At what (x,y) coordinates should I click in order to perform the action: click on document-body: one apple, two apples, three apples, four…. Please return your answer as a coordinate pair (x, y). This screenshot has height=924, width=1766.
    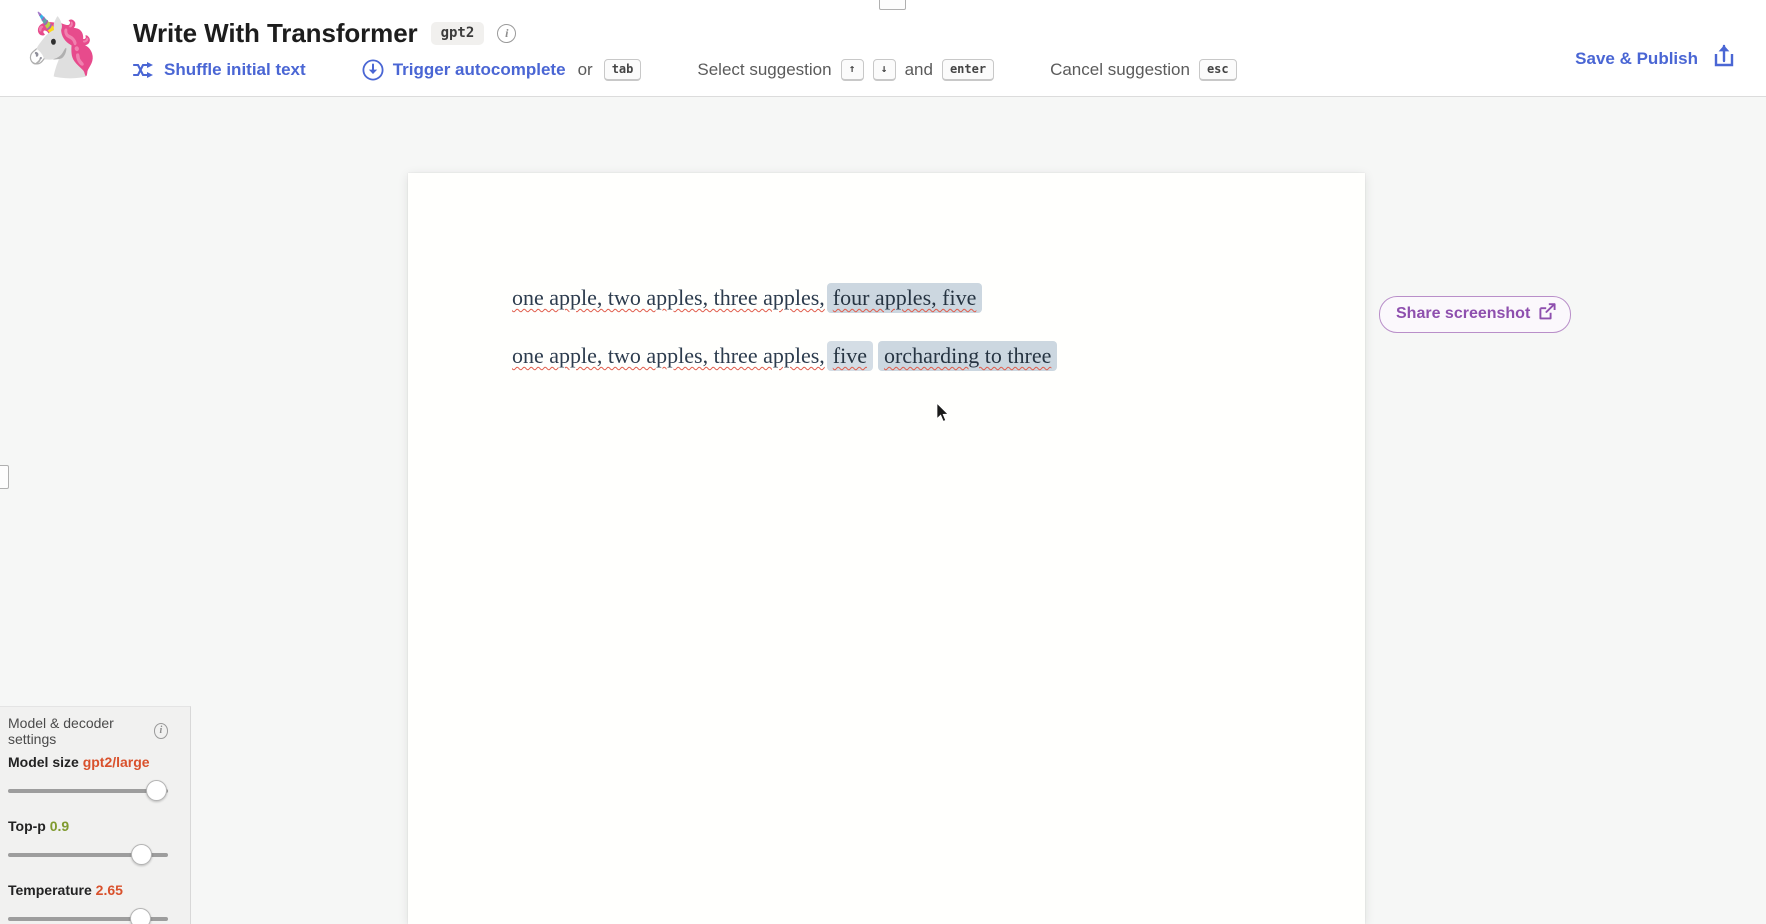
    Looking at the image, I should click on (908, 341).